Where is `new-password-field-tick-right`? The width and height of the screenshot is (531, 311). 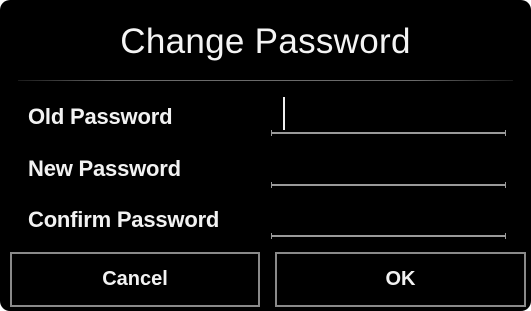
new-password-field-tick-right is located at coordinates (505, 185).